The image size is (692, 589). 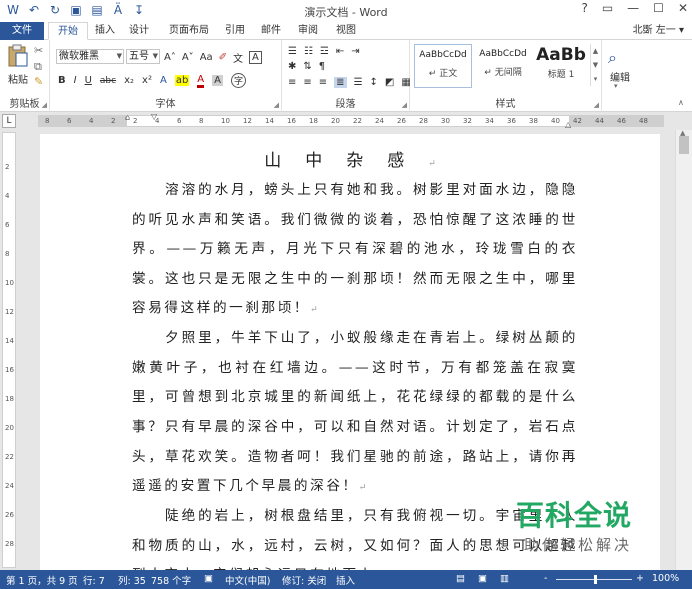 I want to click on char-shading-icon: A, so click(x=217, y=80).